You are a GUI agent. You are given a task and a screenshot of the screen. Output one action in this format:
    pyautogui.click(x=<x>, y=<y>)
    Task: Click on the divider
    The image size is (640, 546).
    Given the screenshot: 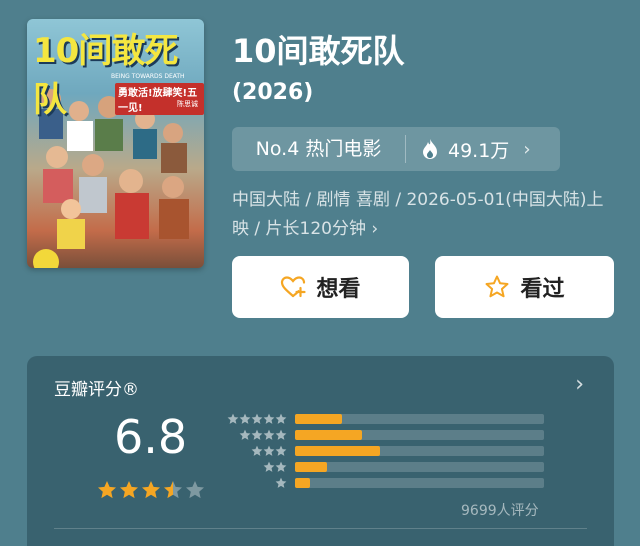 What is the action you would take?
    pyautogui.click(x=320, y=528)
    